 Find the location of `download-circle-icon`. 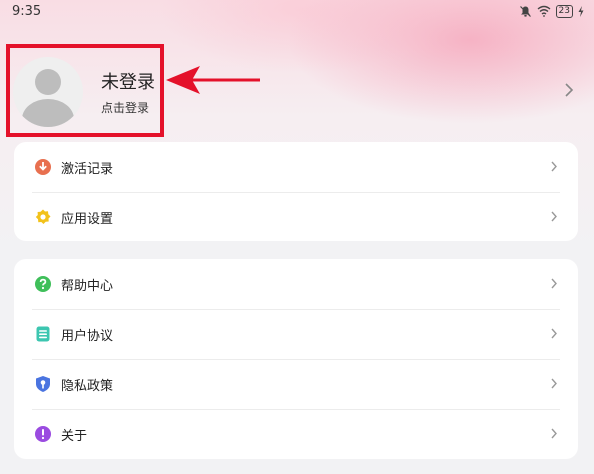

download-circle-icon is located at coordinates (43, 167).